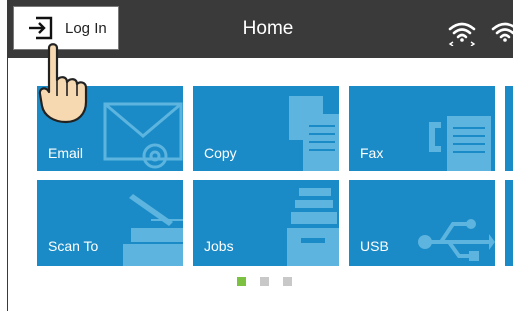  I want to click on tile-label: Fax, so click(372, 153).